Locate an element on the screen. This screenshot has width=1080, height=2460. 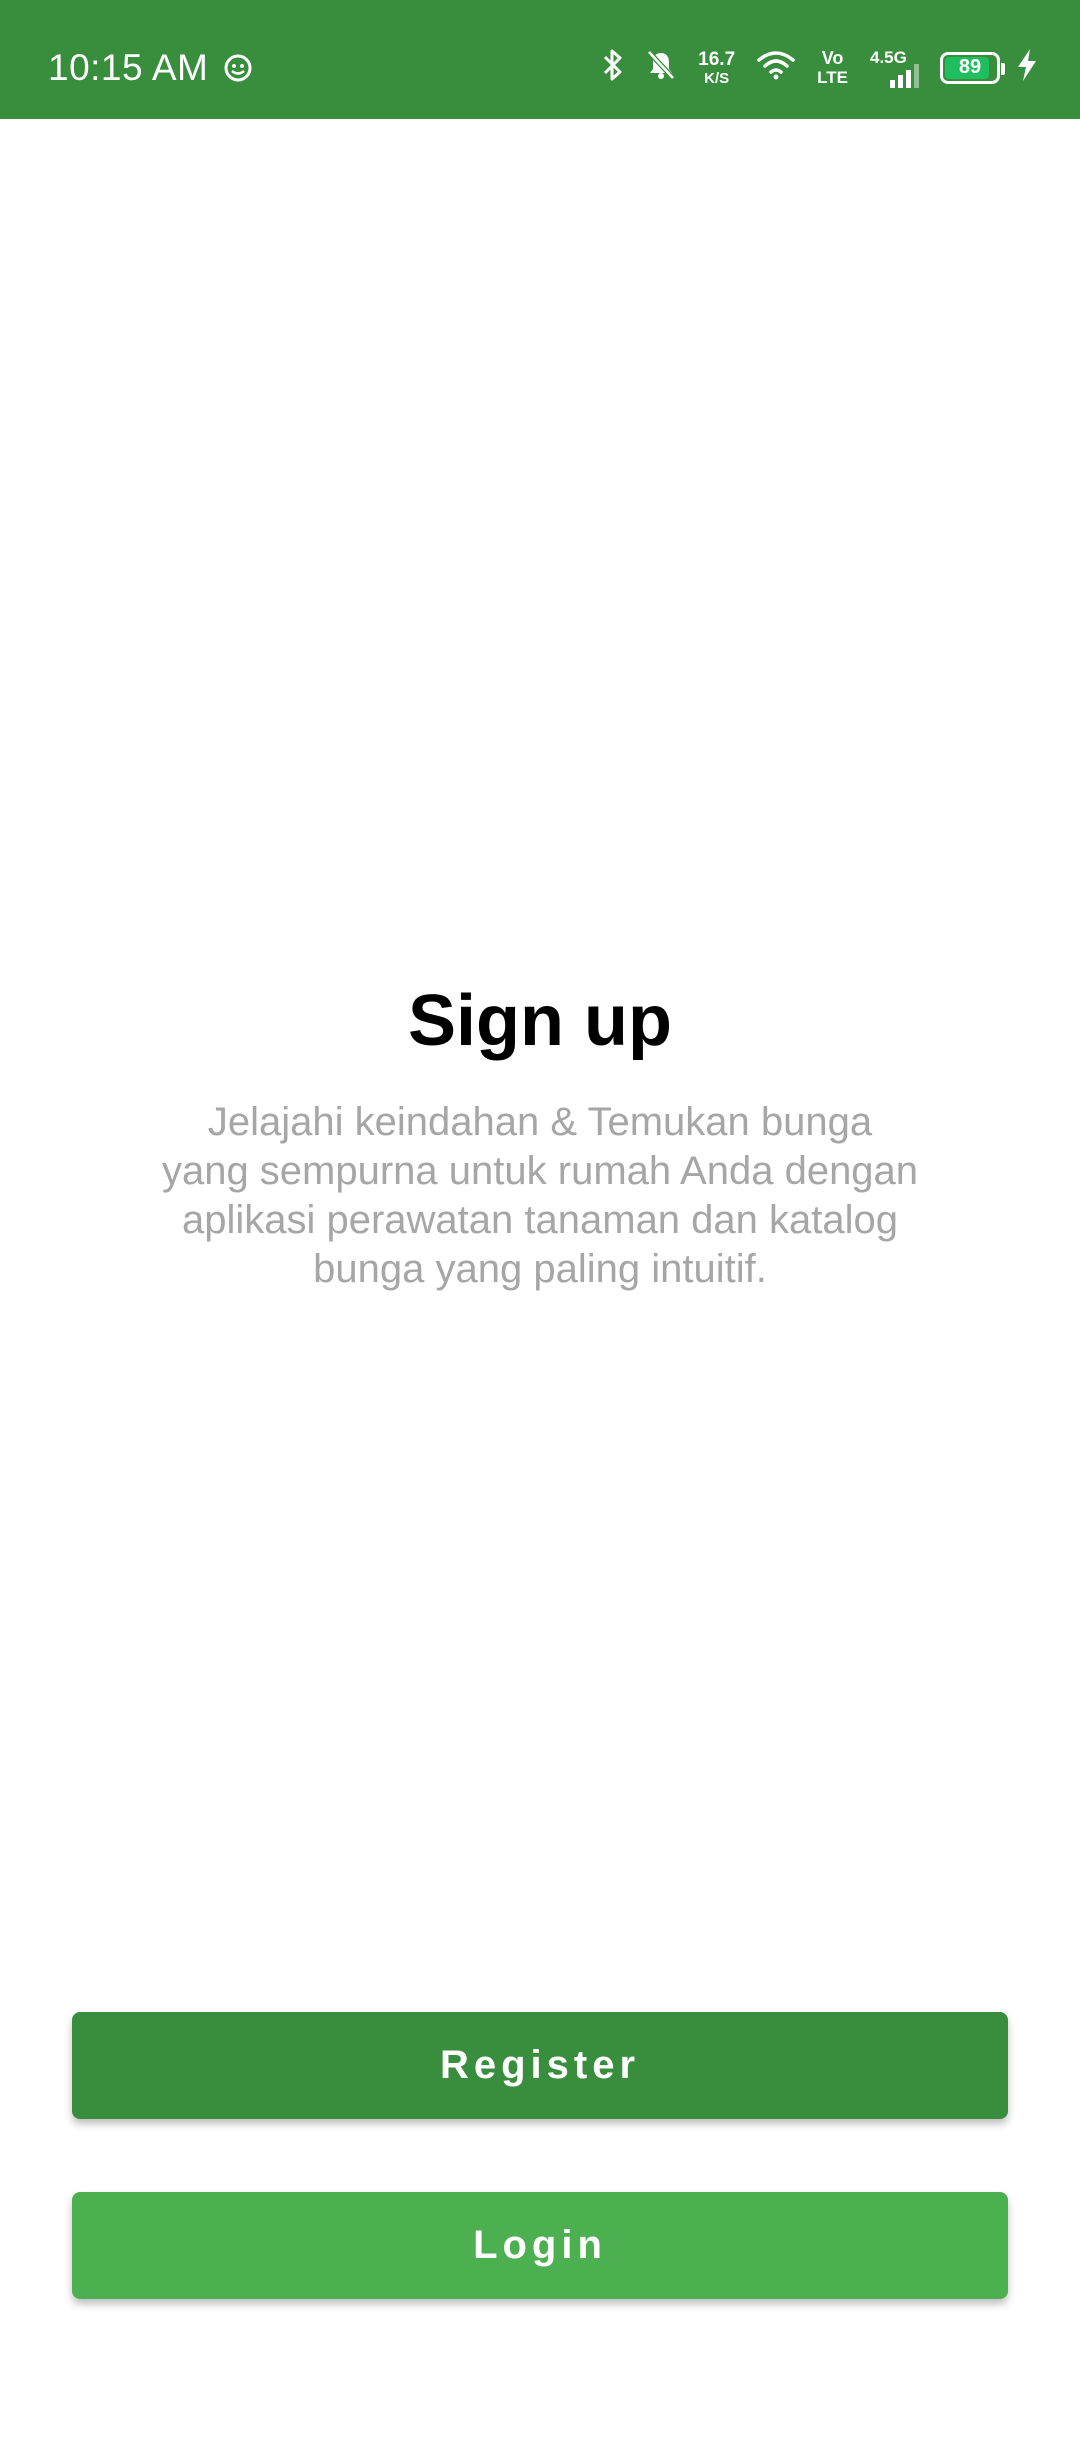
status-bar: 10:15 AM 16.7 K/S Vo LTE 4.5G 89 is located at coordinates (540, 59).